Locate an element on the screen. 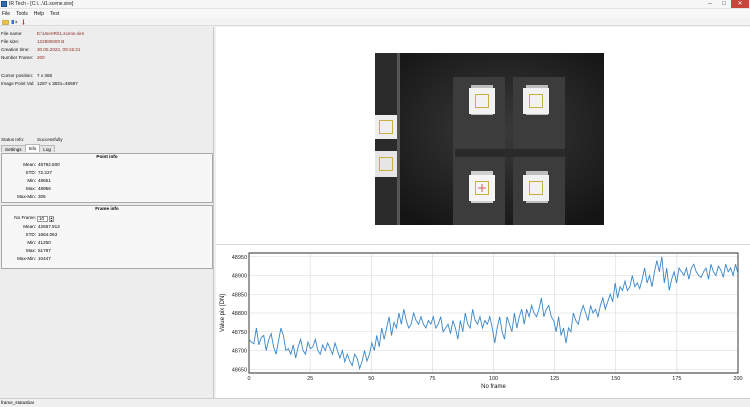 Image resolution: width=750 pixels, height=407 pixels. point-std-value: 72.227 is located at coordinates (45, 172).